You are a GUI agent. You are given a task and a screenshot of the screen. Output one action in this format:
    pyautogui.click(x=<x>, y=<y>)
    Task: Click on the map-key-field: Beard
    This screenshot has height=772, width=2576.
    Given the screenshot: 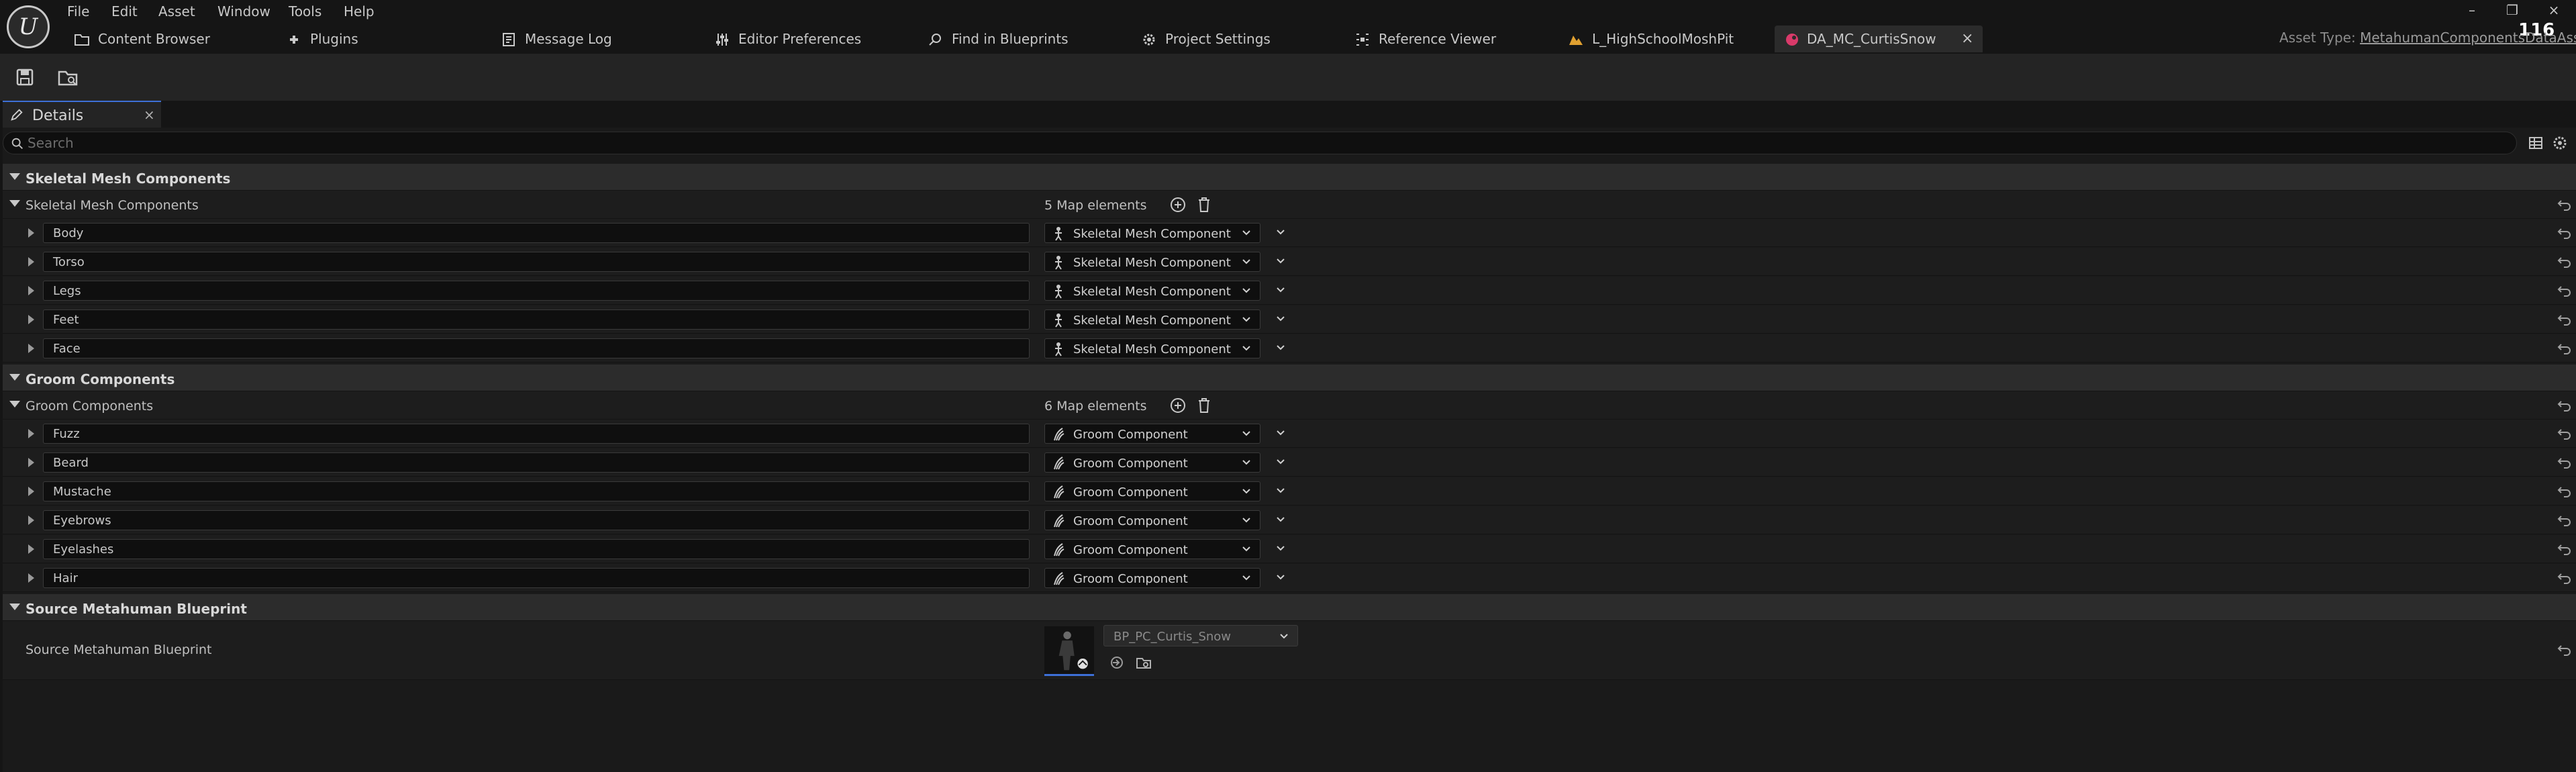 What is the action you would take?
    pyautogui.click(x=536, y=462)
    